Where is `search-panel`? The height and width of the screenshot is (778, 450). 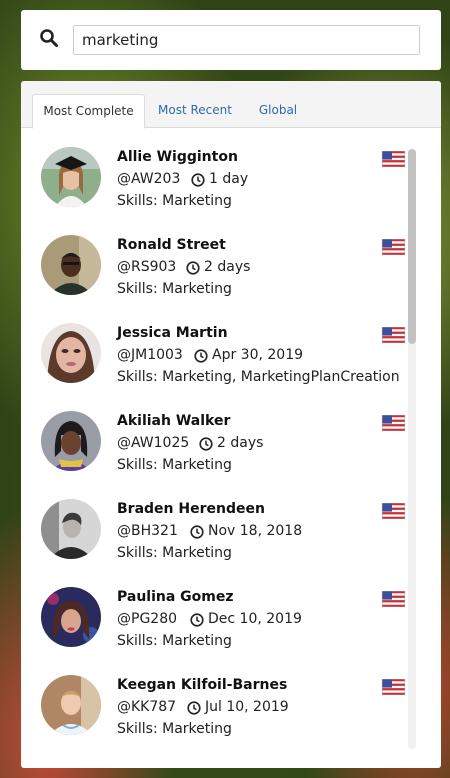 search-panel is located at coordinates (231, 40).